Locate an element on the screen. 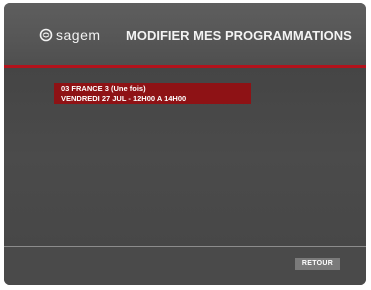 This screenshot has height=290, width=371. recording-schedule: VENDREDI 27 JUL - 12H00 A 14H00 is located at coordinates (124, 98).